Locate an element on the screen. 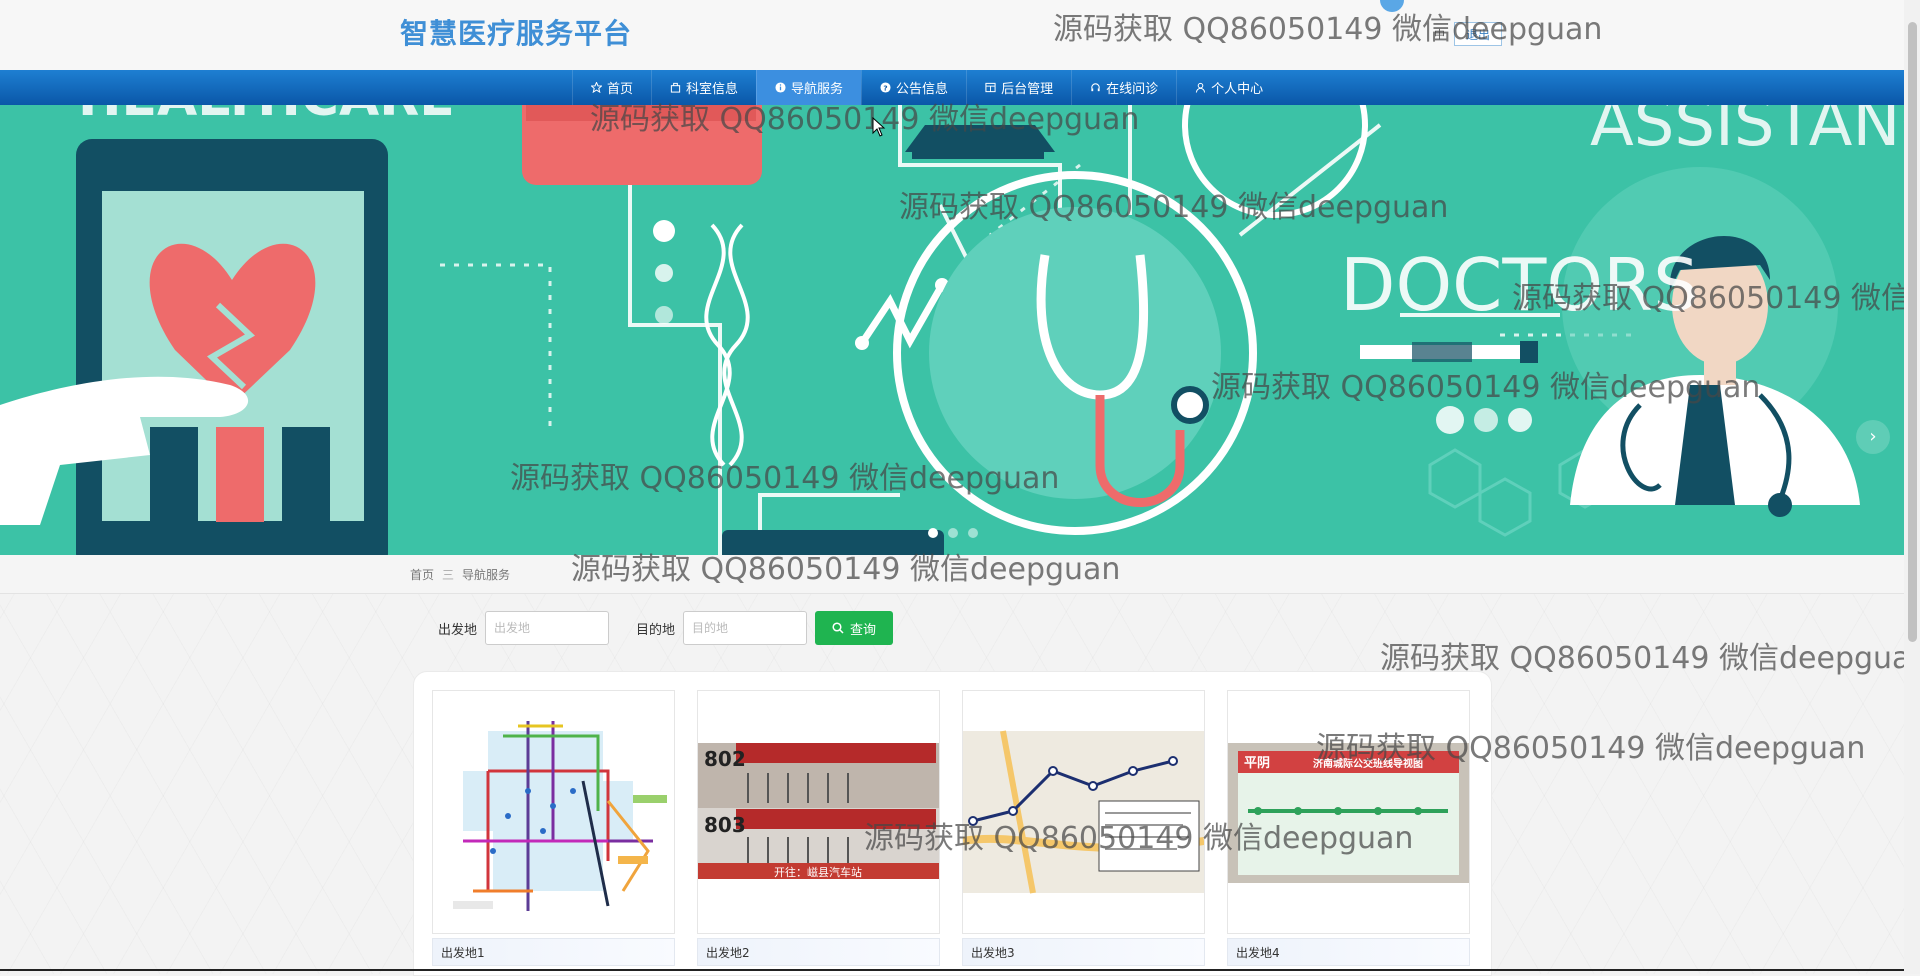 Image resolution: width=1920 pixels, height=976 pixels. nav-item-profile: 个人中心 is located at coordinates (1228, 87).